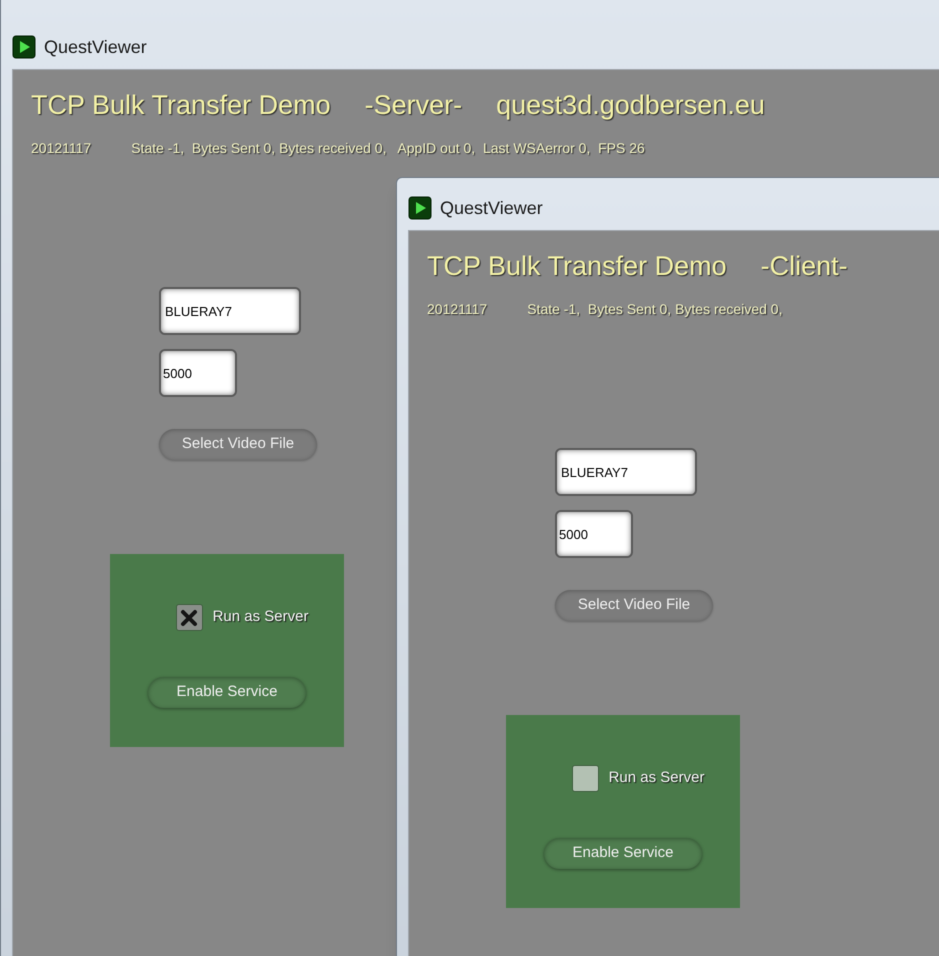  I want to click on cross-icon, so click(189, 617).